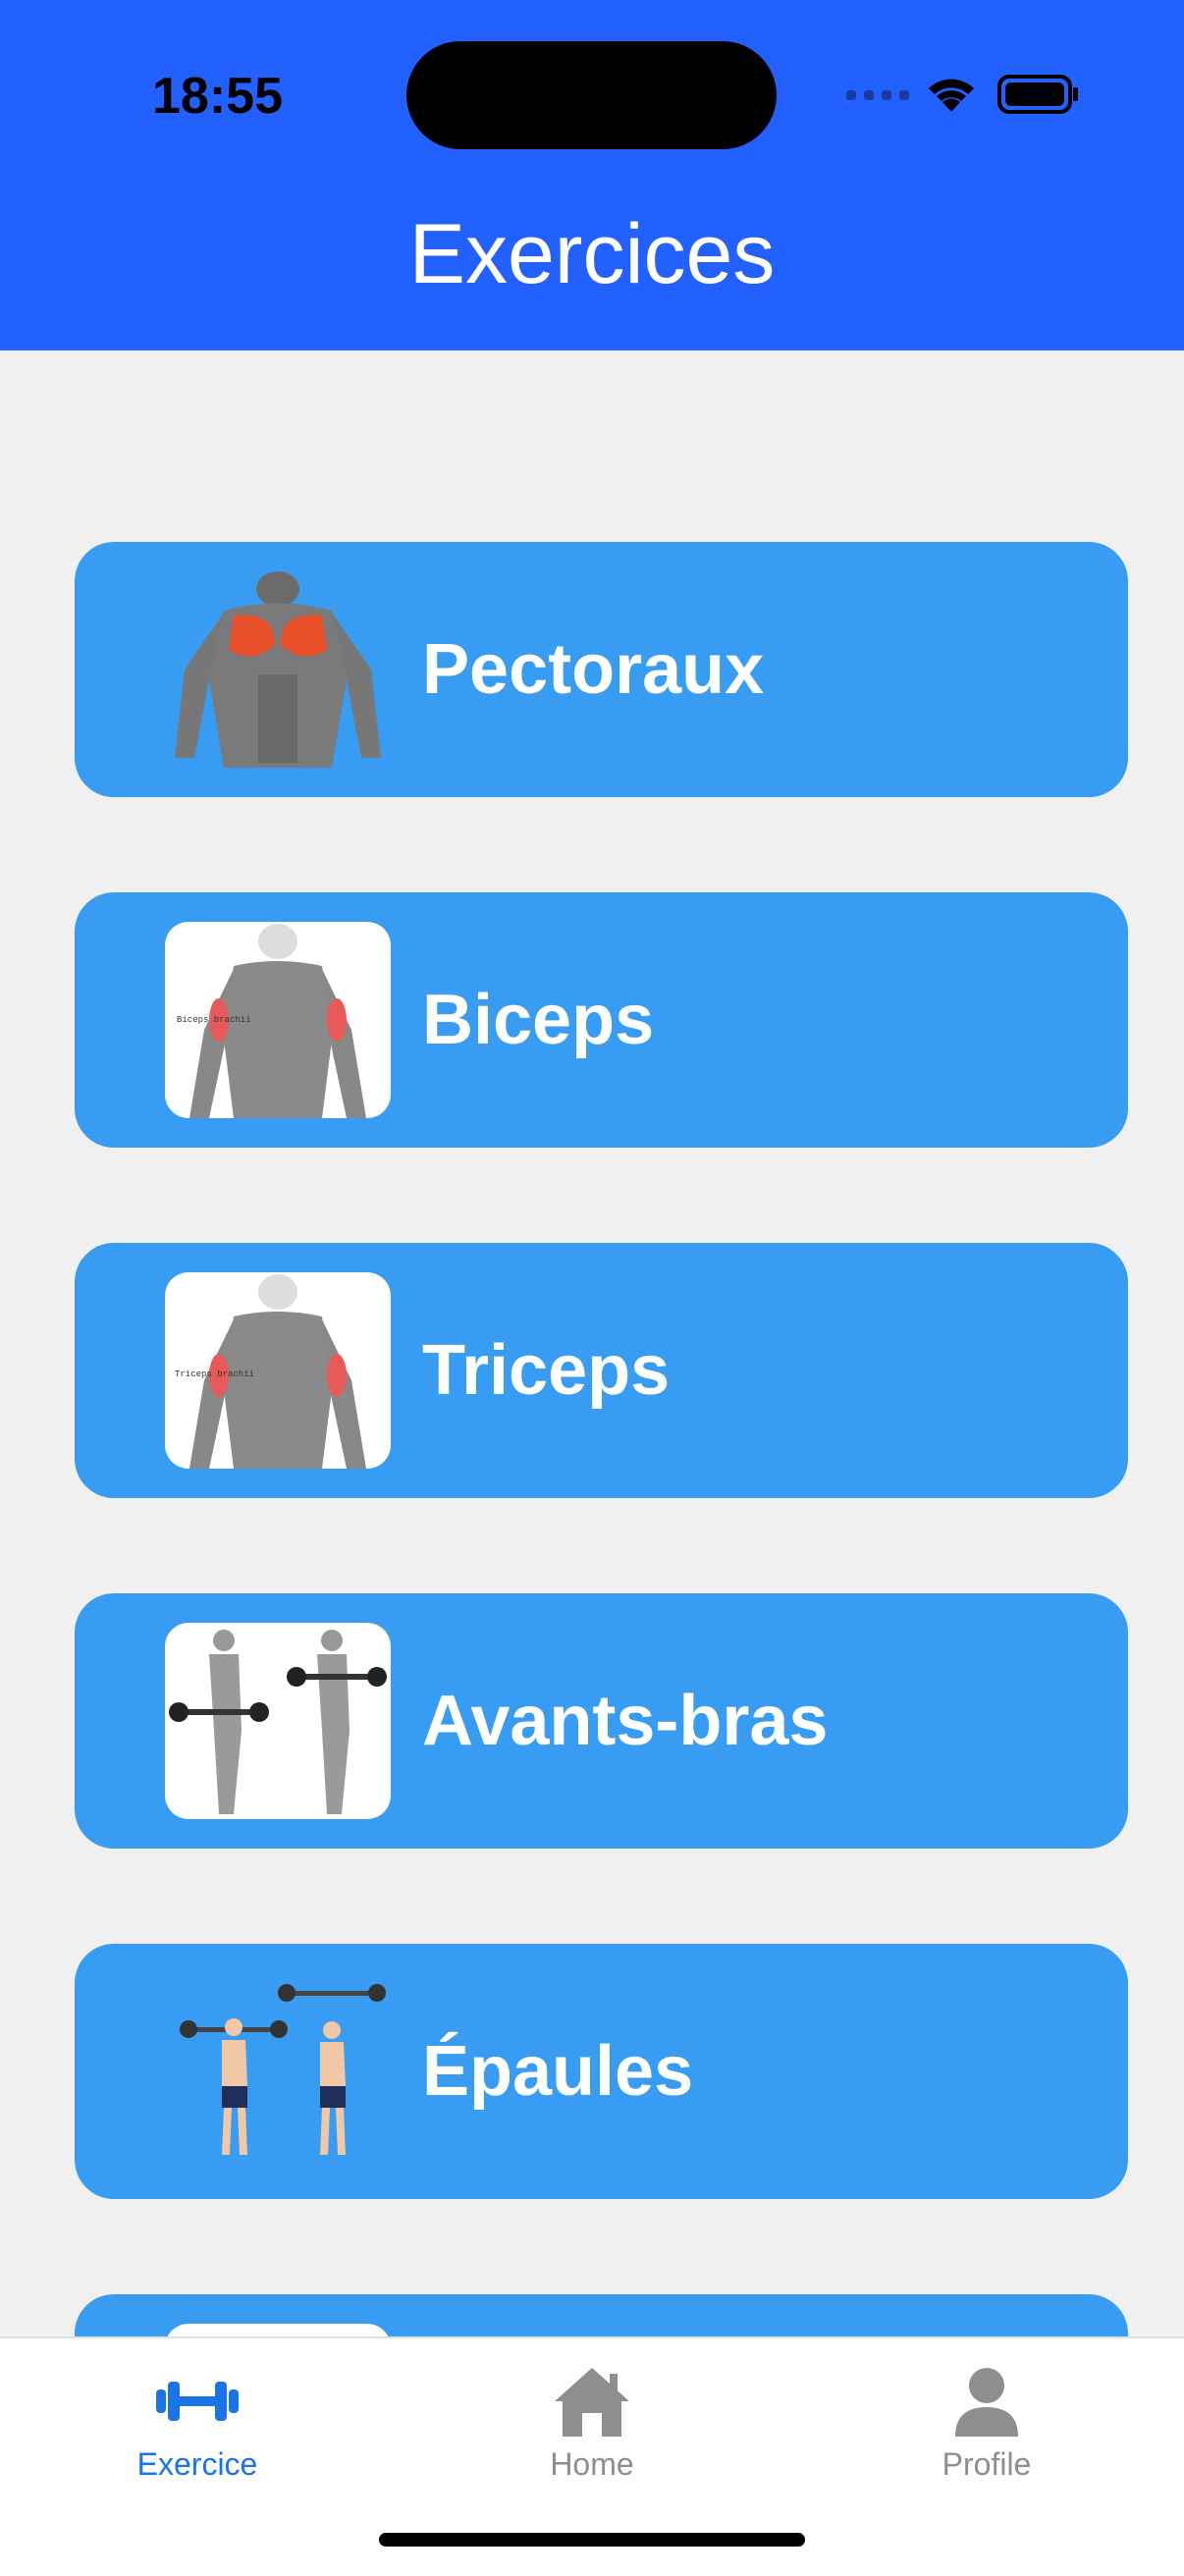 The height and width of the screenshot is (2576, 1184). What do you see at coordinates (625, 1721) in the screenshot?
I see `card-label: Avants-bras` at bounding box center [625, 1721].